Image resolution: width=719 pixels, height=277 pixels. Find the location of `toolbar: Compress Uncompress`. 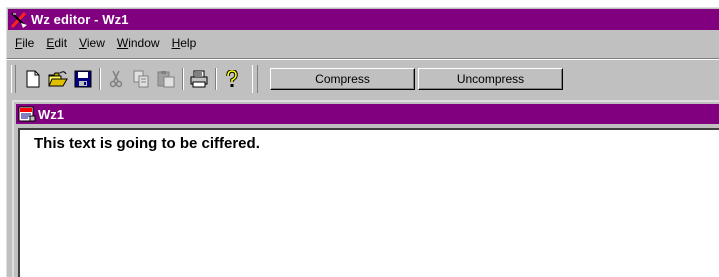

toolbar: Compress Uncompress is located at coordinates (365, 79).